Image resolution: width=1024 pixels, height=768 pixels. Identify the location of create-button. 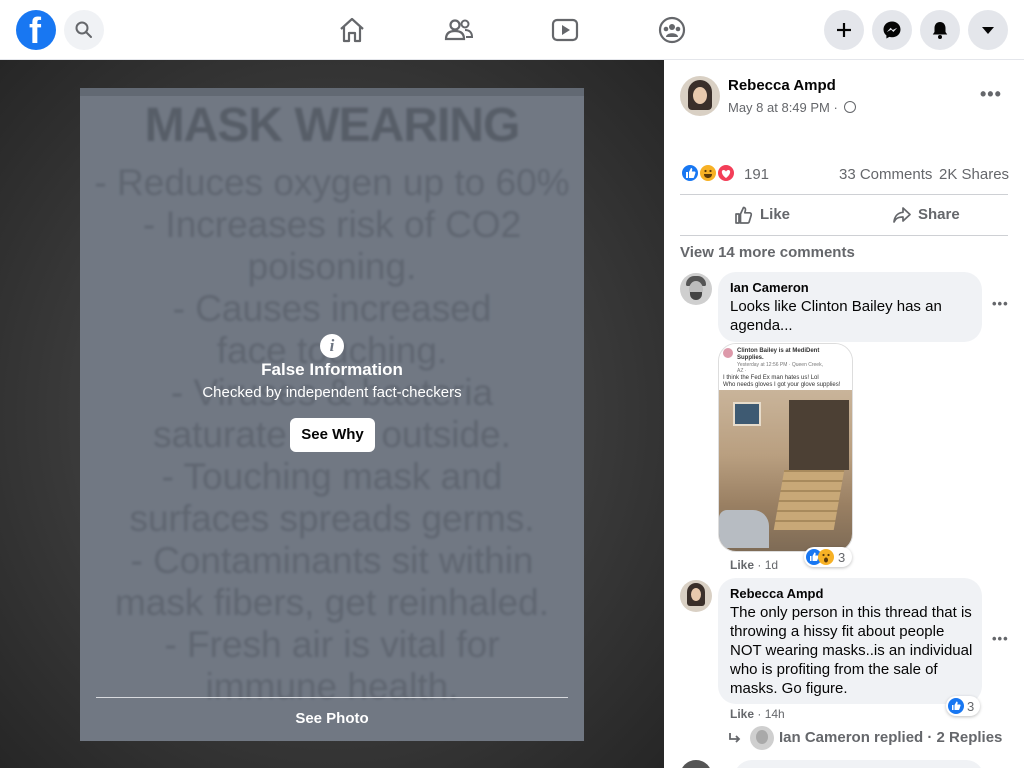
(844, 30).